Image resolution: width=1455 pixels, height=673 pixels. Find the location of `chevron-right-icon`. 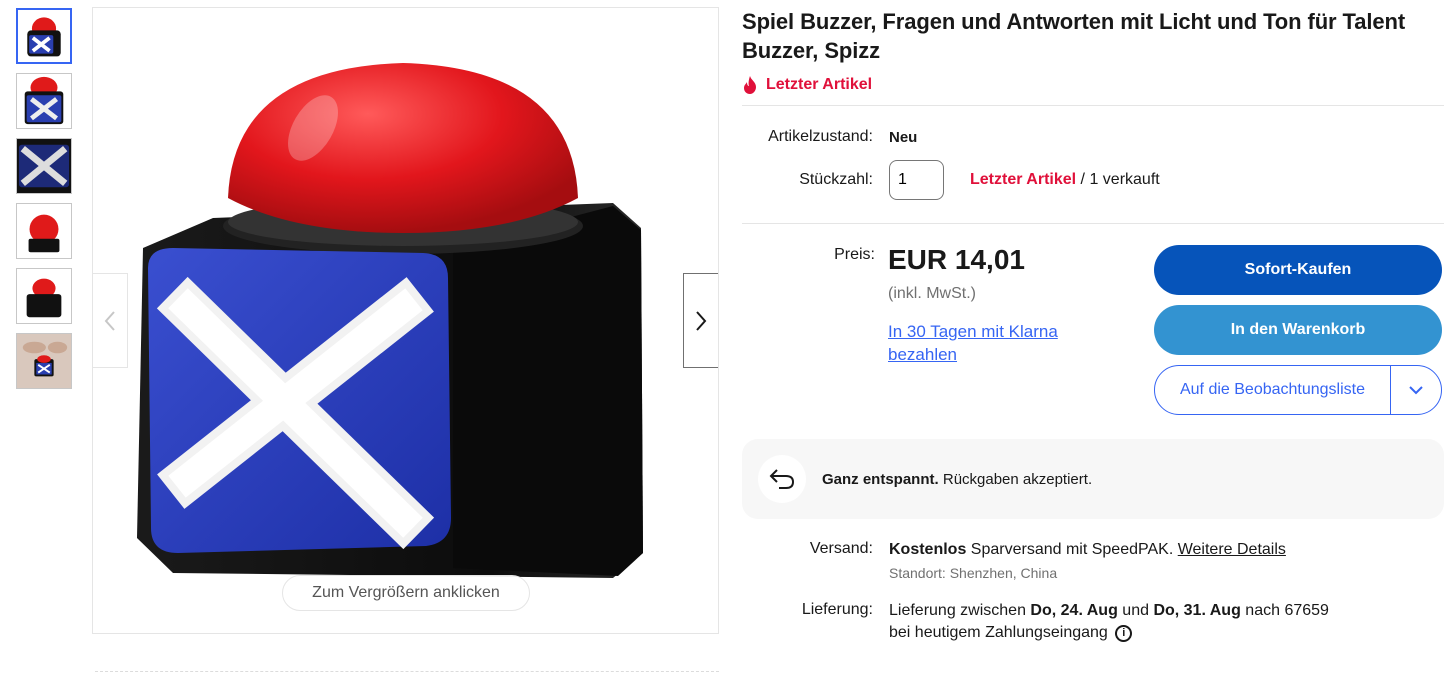

chevron-right-icon is located at coordinates (701, 320).